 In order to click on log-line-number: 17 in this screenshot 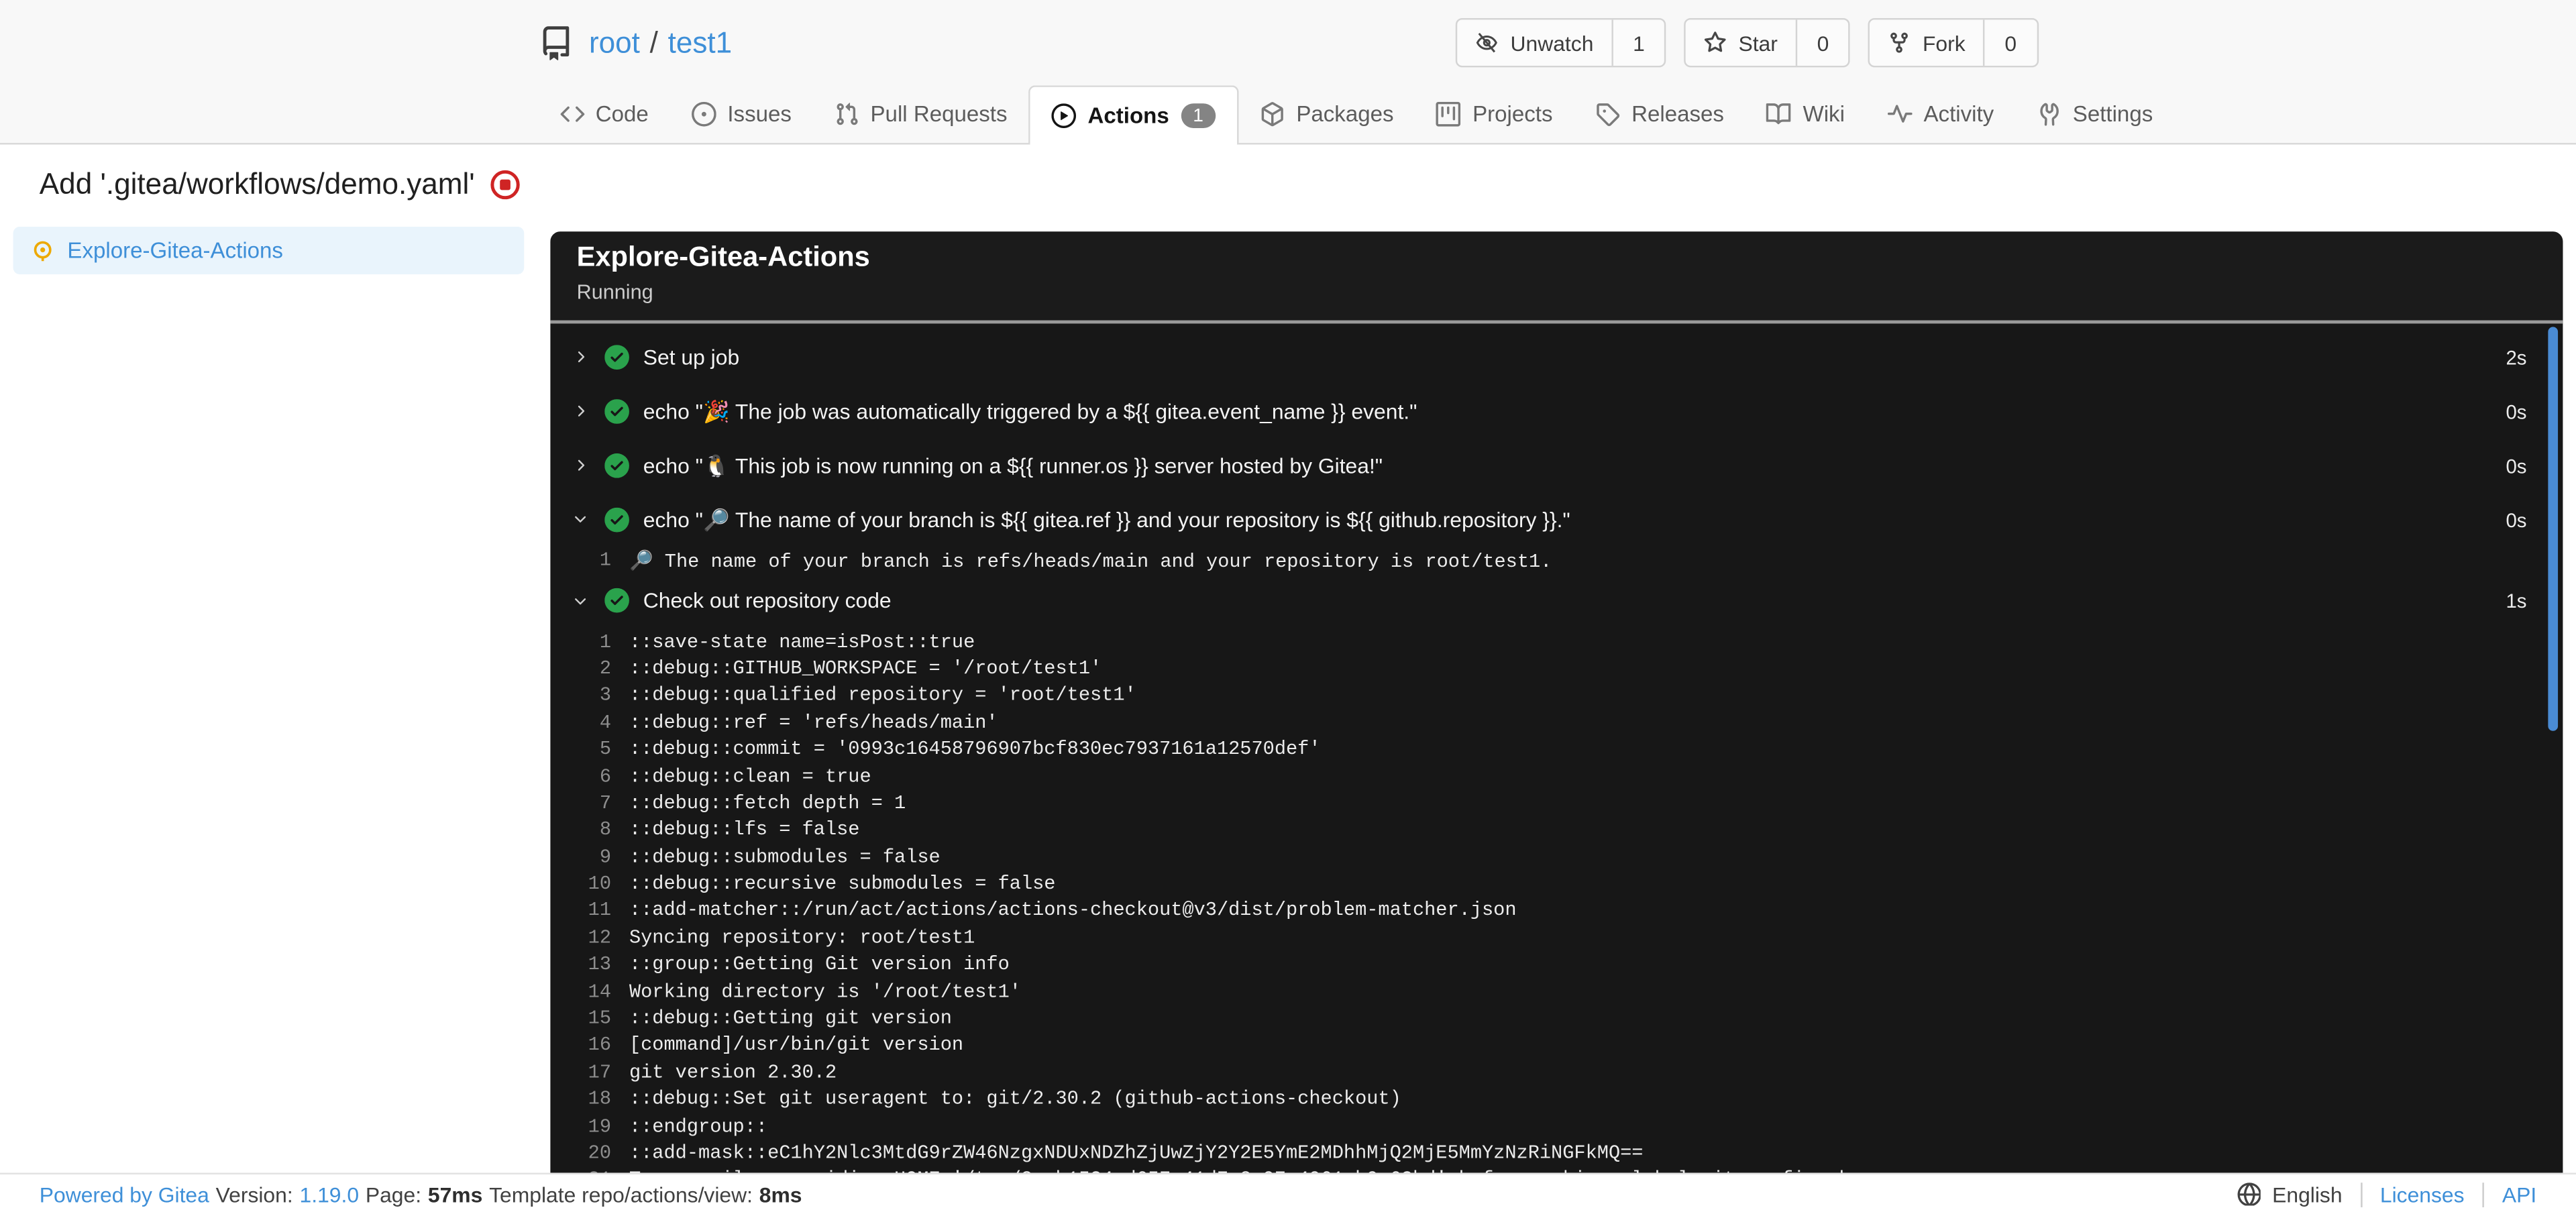, I will do `click(600, 1072)`.